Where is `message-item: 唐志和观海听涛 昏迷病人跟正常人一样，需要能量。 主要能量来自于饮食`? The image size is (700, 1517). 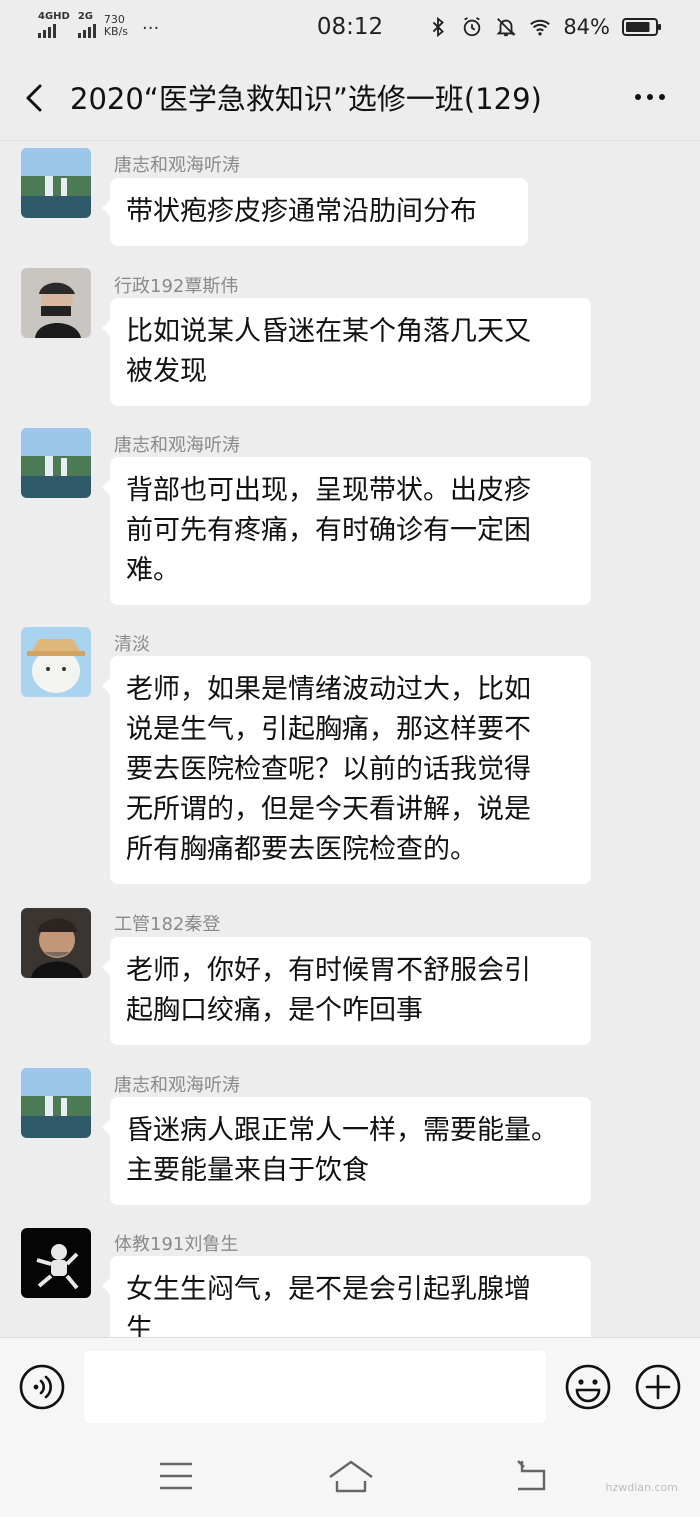
message-item: 唐志和观海听涛 昏迷病人跟正常人一样，需要能量。 主要能量来自于饮食 is located at coordinates (350, 1147).